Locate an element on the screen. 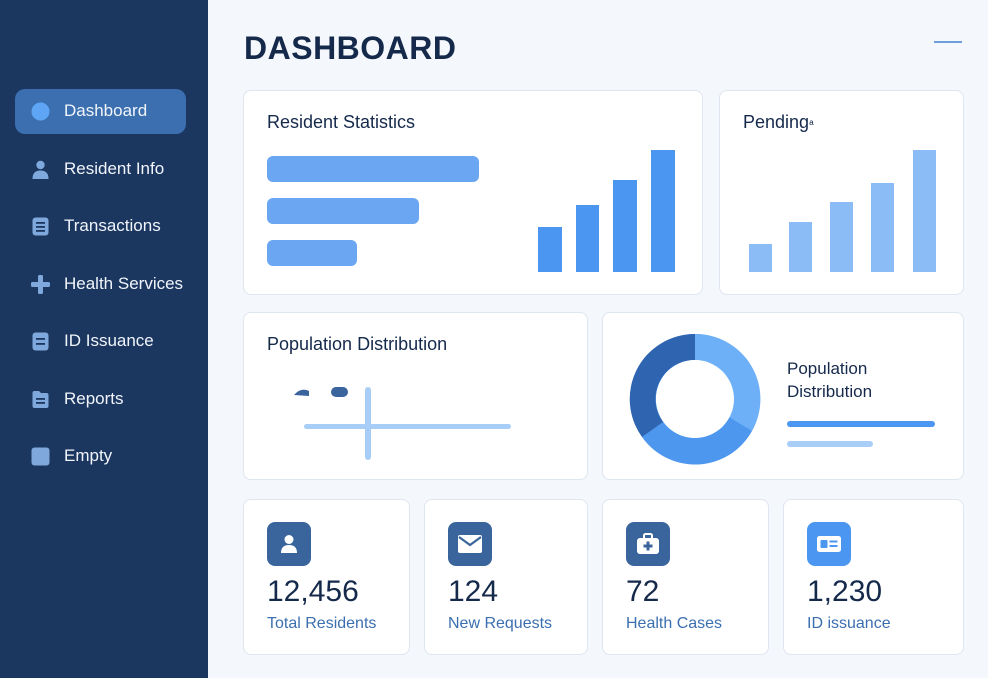 The image size is (988, 678). donut-hole is located at coordinates (695, 399).